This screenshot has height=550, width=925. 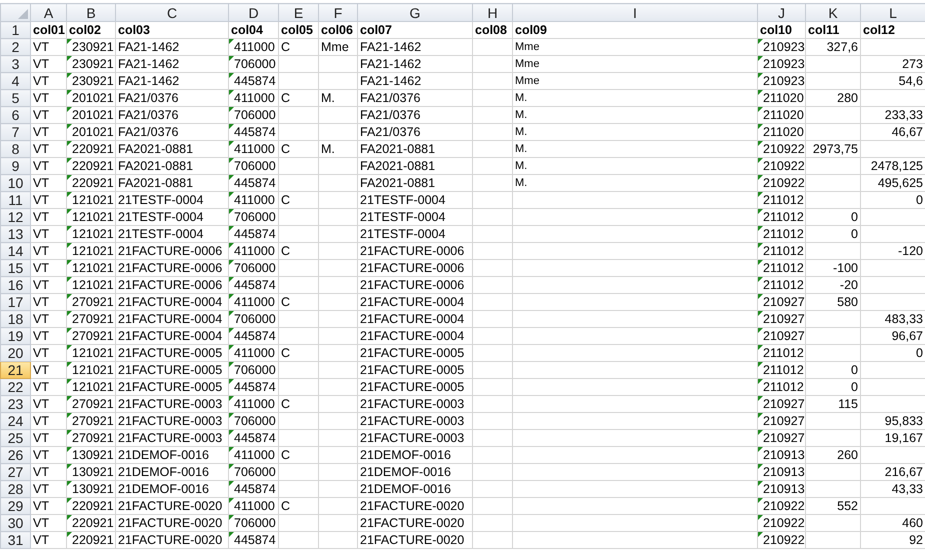 I want to click on column-header: B, so click(x=91, y=13).